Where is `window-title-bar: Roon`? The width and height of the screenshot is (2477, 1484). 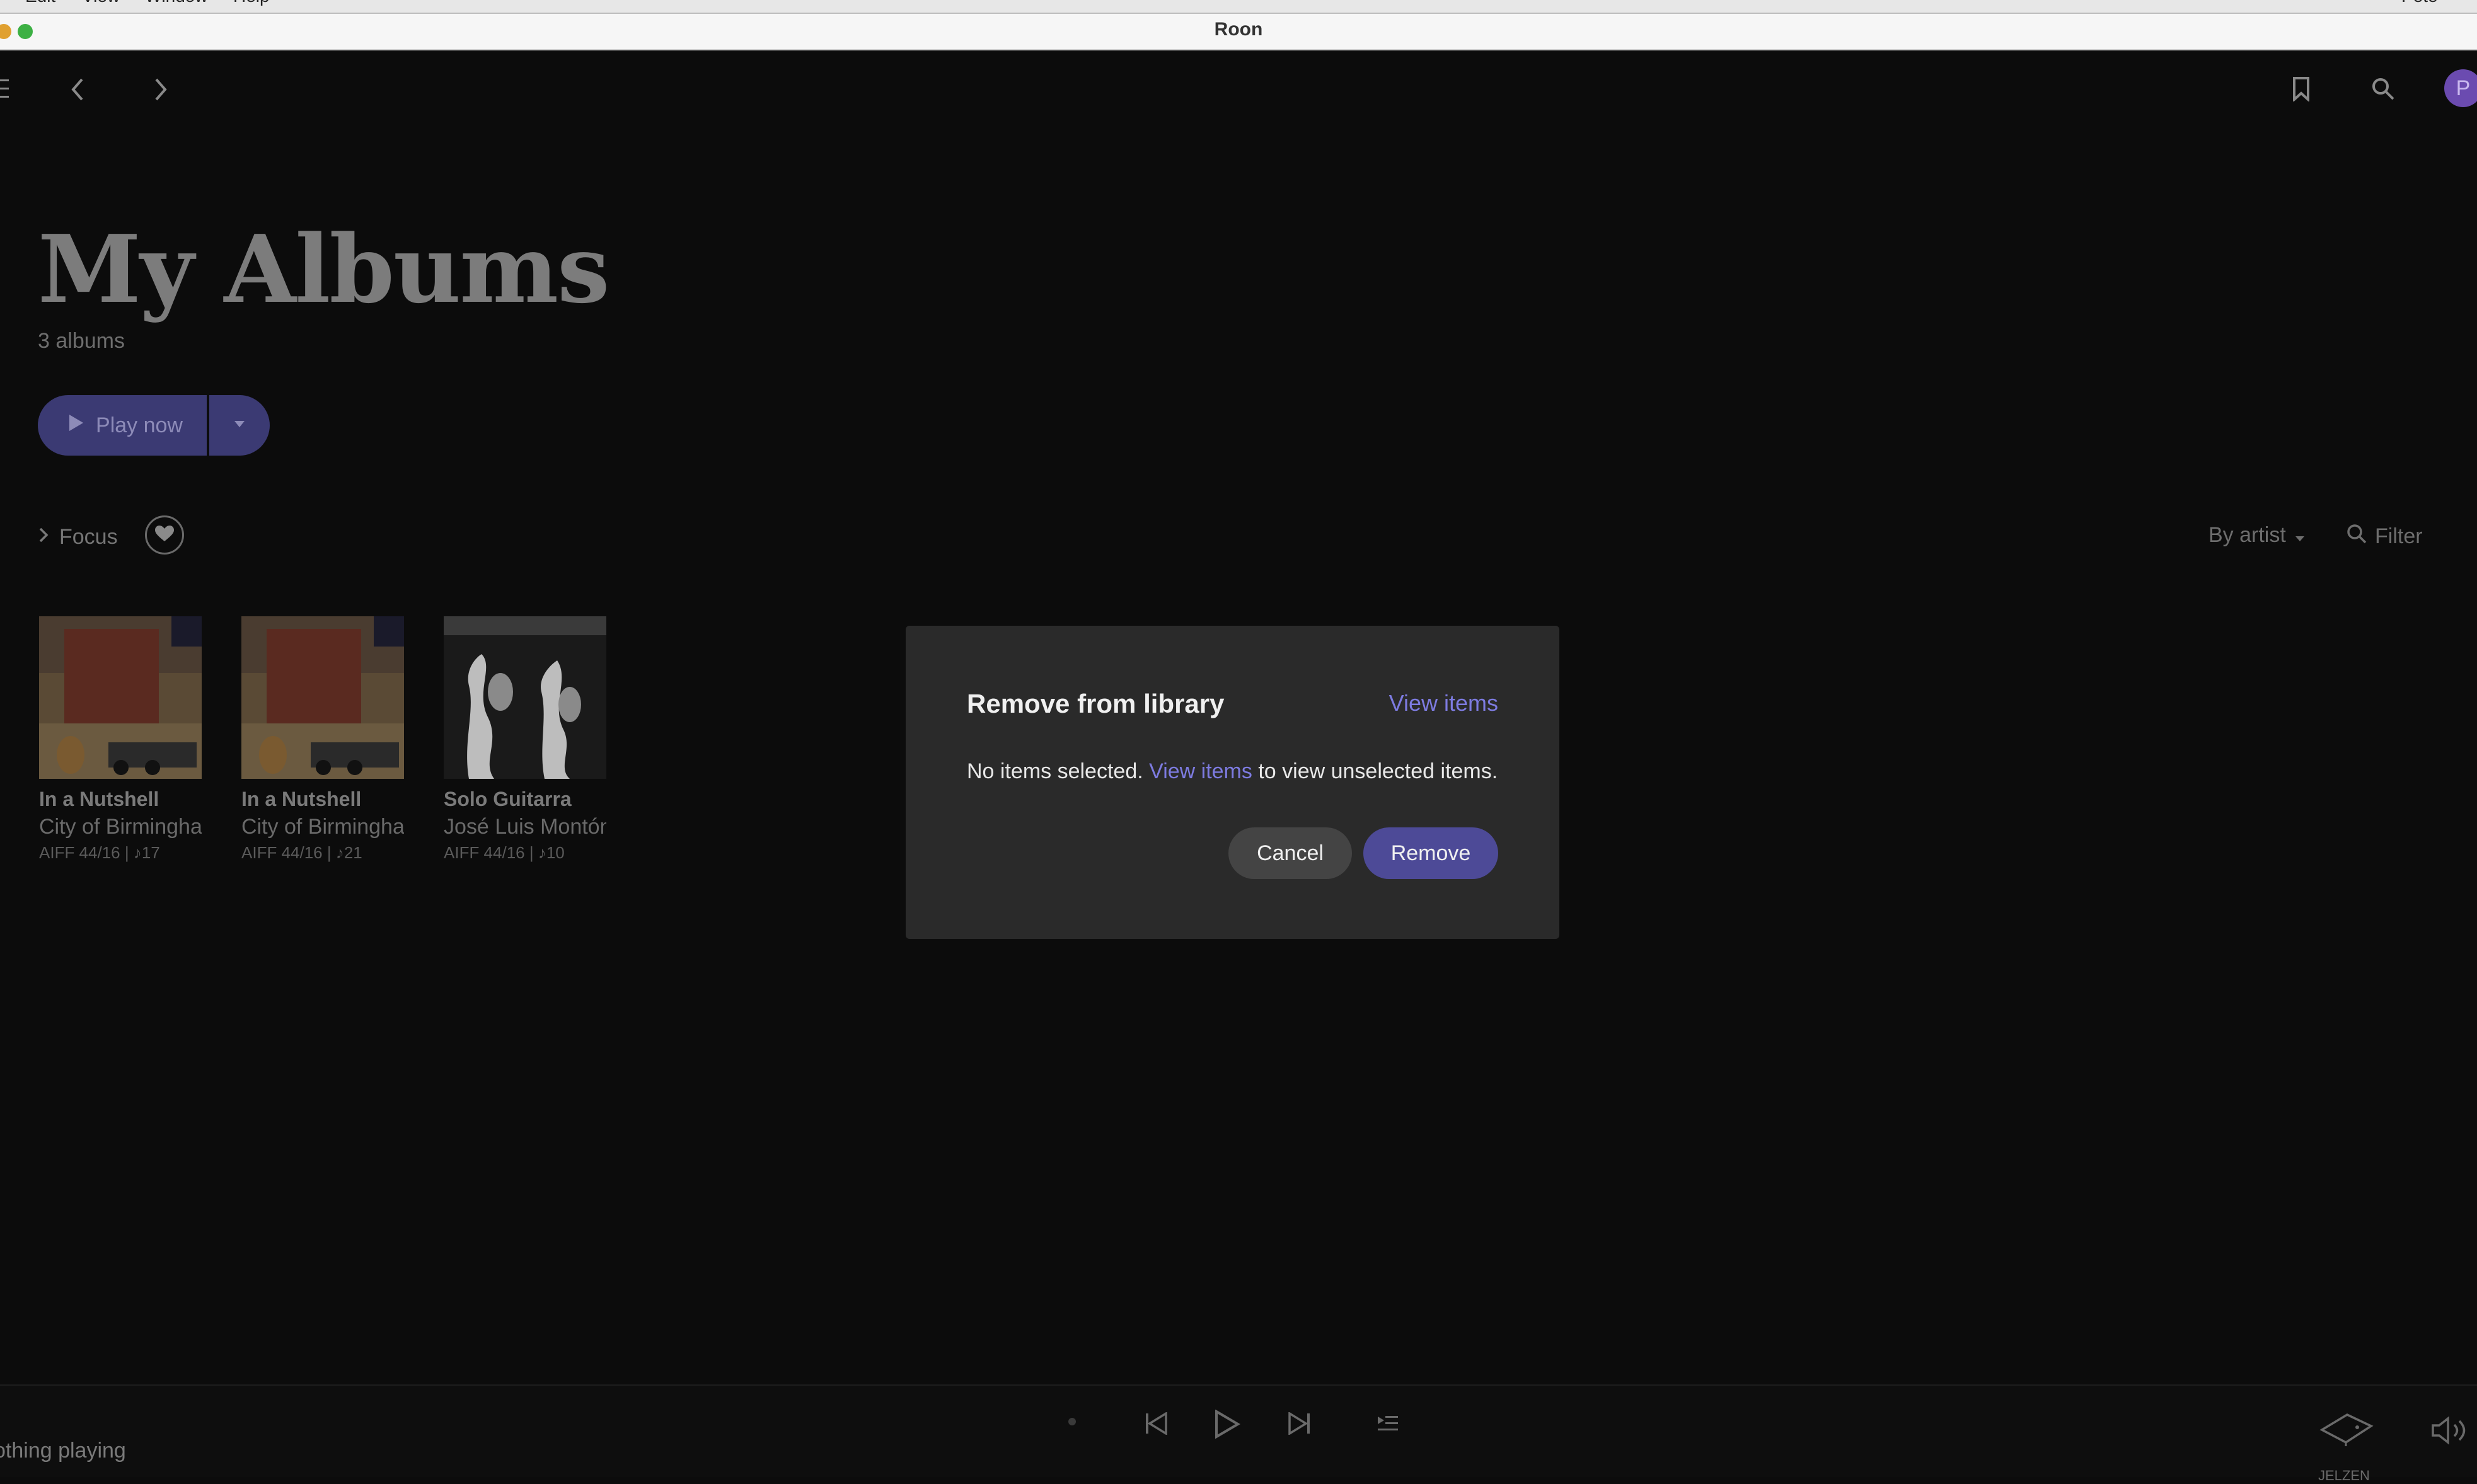
window-title-bar: Roon is located at coordinates (1238, 32).